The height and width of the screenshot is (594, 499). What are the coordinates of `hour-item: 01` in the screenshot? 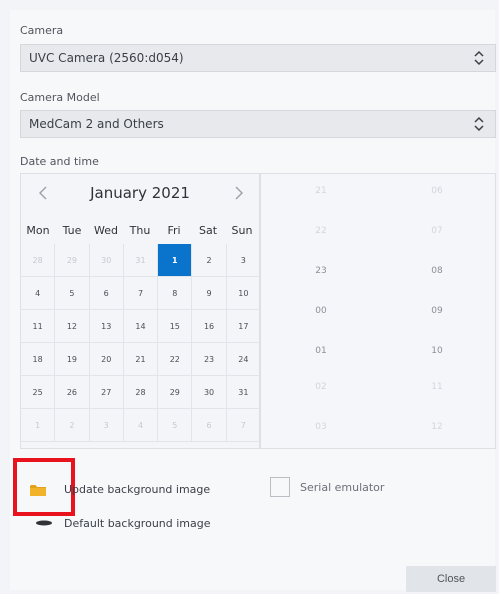 It's located at (321, 351).